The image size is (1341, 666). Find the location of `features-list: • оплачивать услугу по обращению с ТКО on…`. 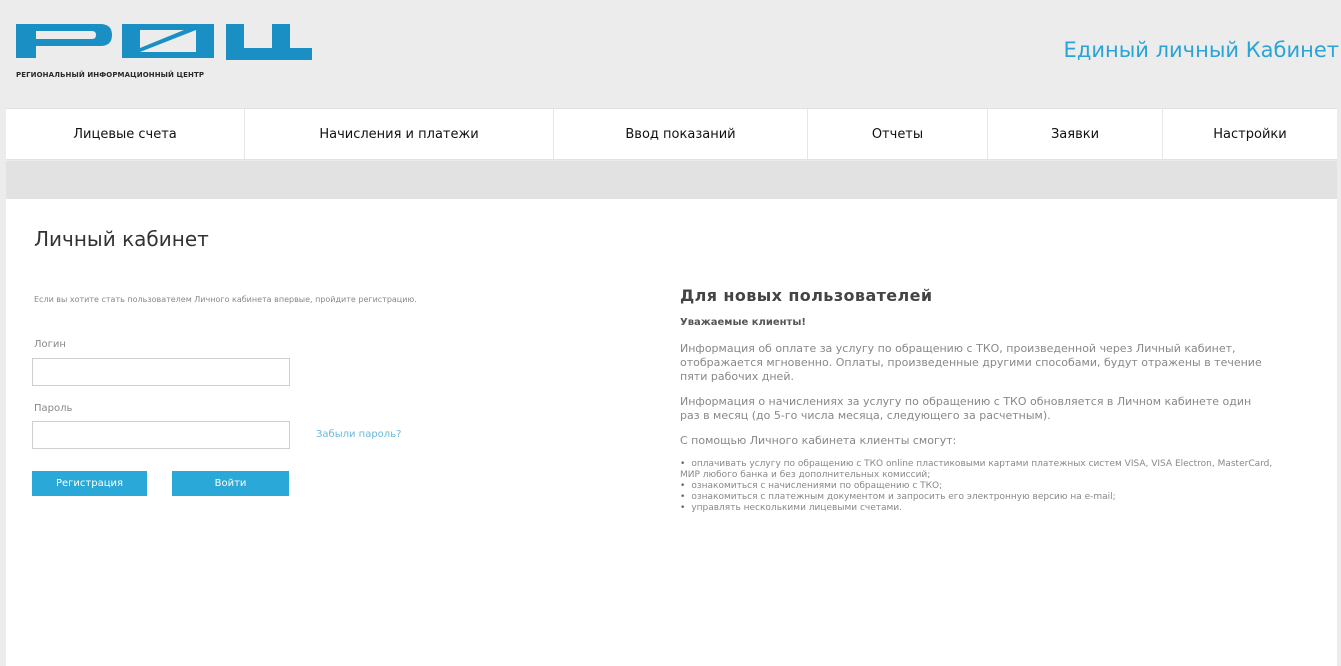

features-list: • оплачивать услугу по обращению с ТКО on… is located at coordinates (984, 486).